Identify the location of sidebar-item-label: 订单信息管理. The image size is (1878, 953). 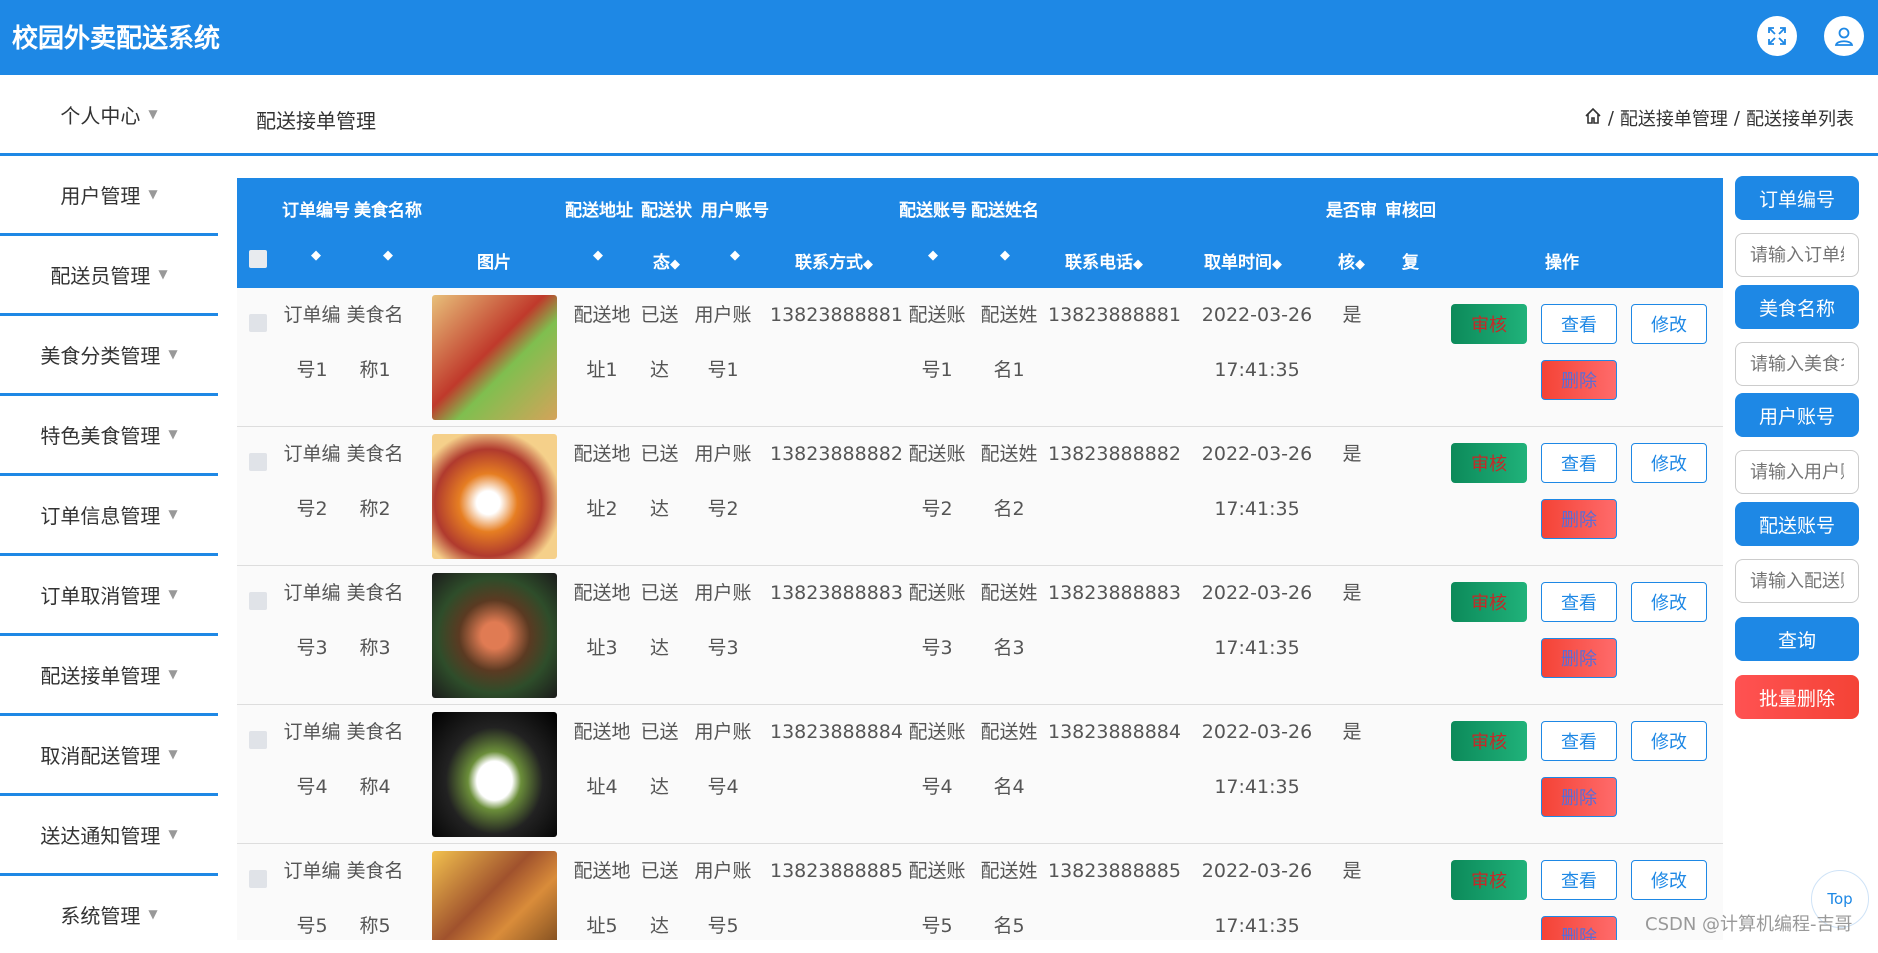
(100, 515).